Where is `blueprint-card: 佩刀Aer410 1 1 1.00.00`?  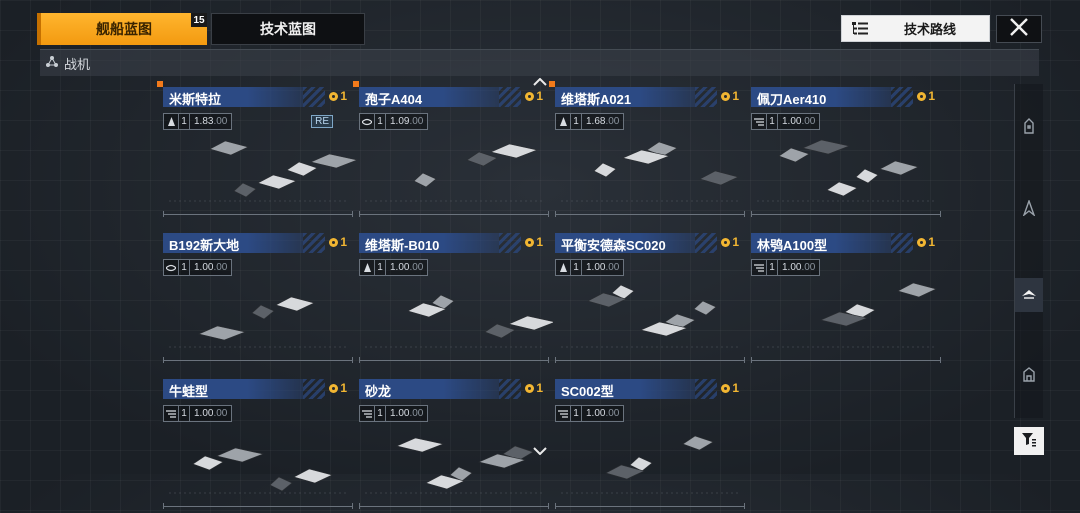 blueprint-card: 佩刀Aer410 1 1 1.00.00 is located at coordinates (846, 152).